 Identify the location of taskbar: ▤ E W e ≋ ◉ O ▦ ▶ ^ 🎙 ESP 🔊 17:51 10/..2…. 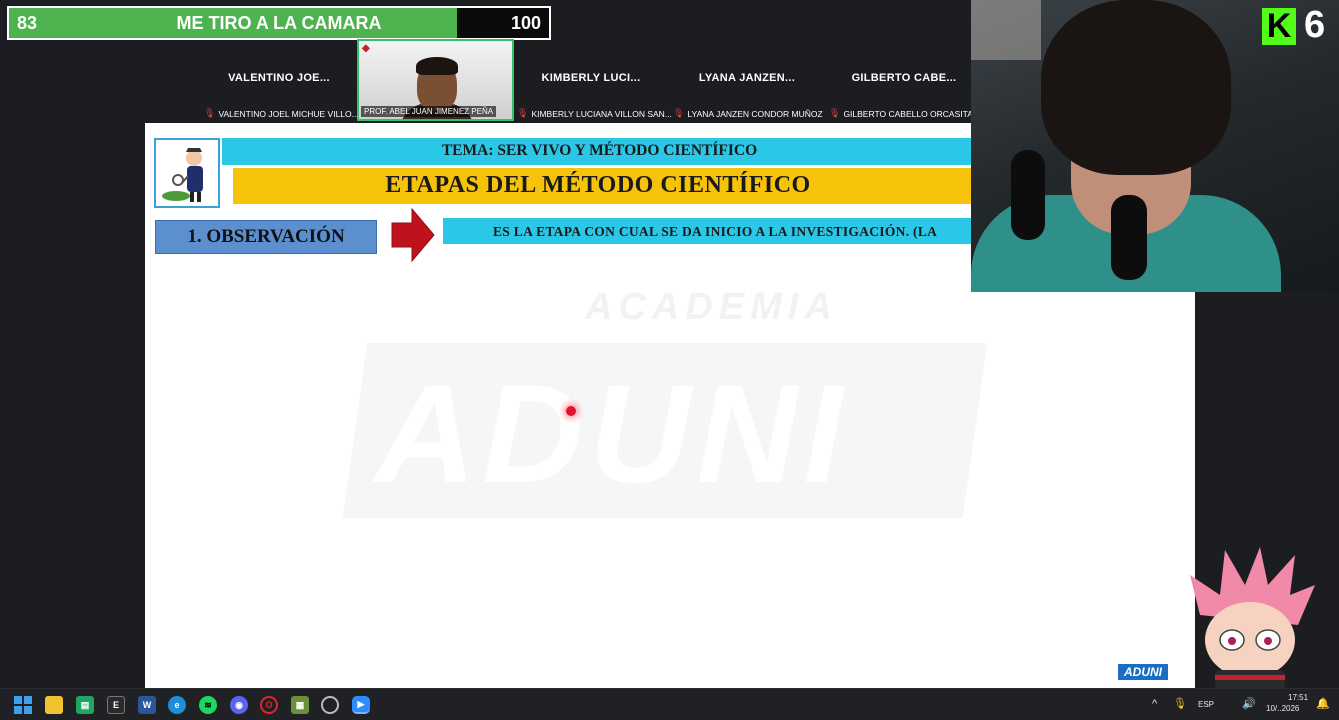
(669, 704).